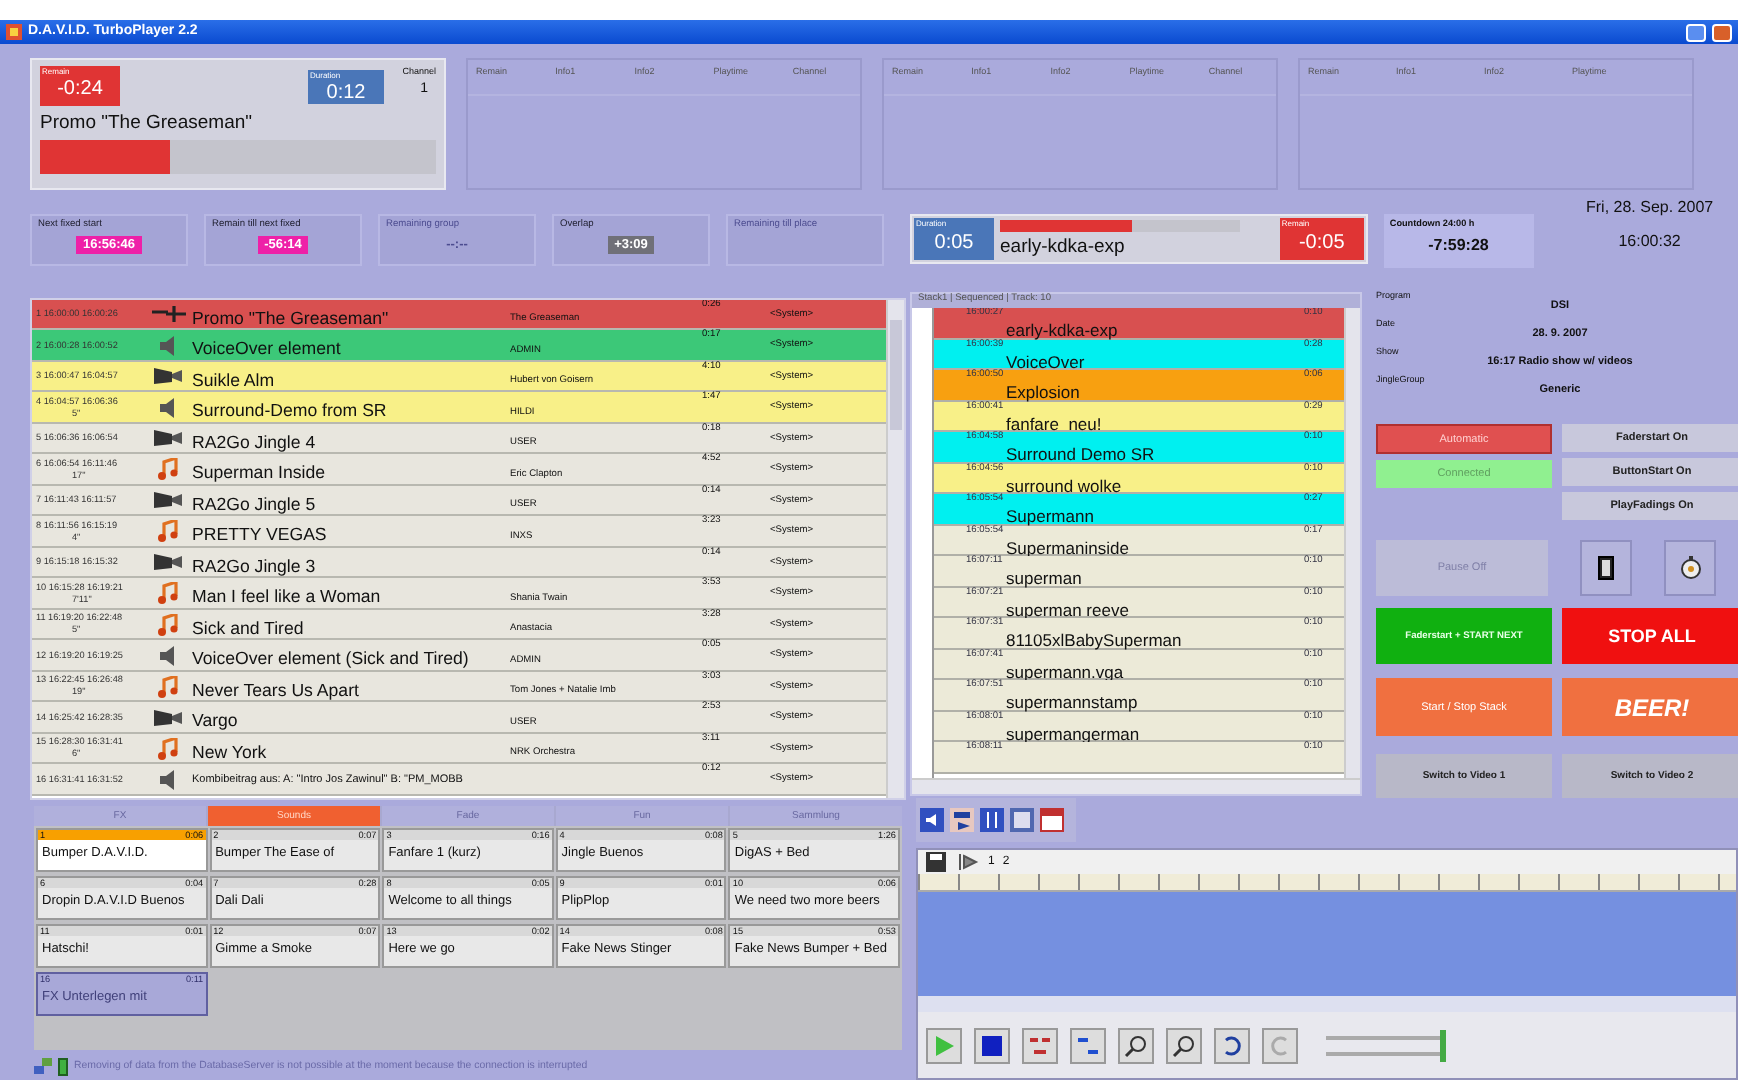 This screenshot has height=1080, width=1738. Describe the element at coordinates (1055, 422) in the screenshot. I see `track-title: fanfare_neu!` at that location.